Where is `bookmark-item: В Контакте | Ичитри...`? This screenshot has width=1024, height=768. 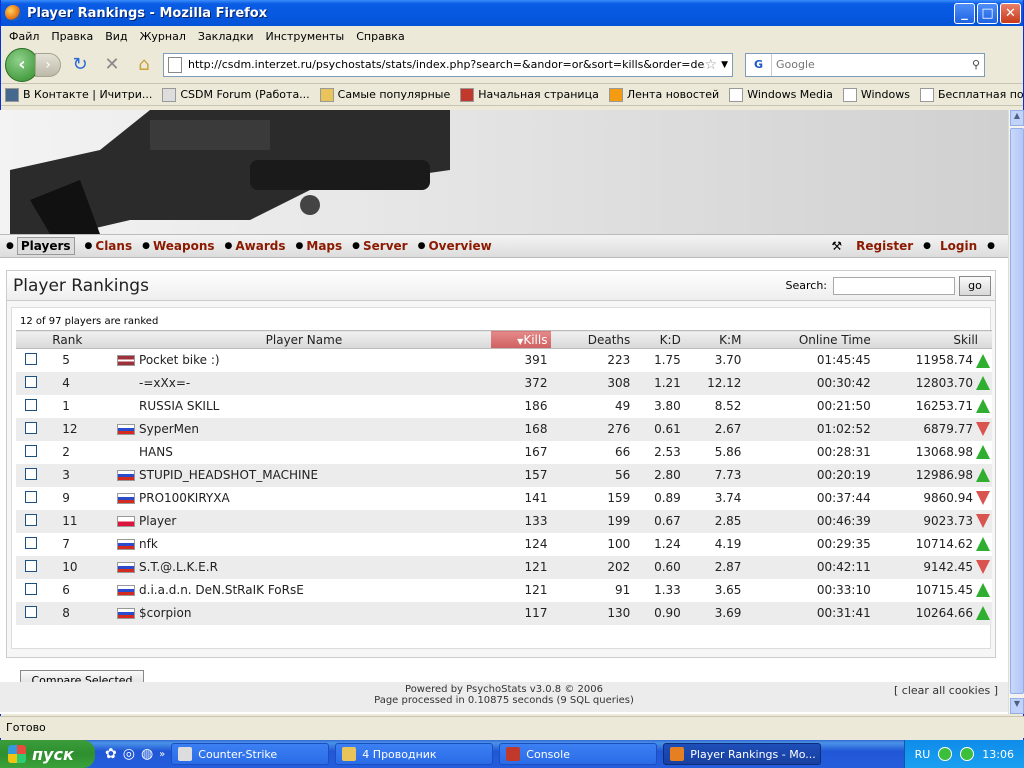 bookmark-item: В Контакте | Ичитри... is located at coordinates (78, 94).